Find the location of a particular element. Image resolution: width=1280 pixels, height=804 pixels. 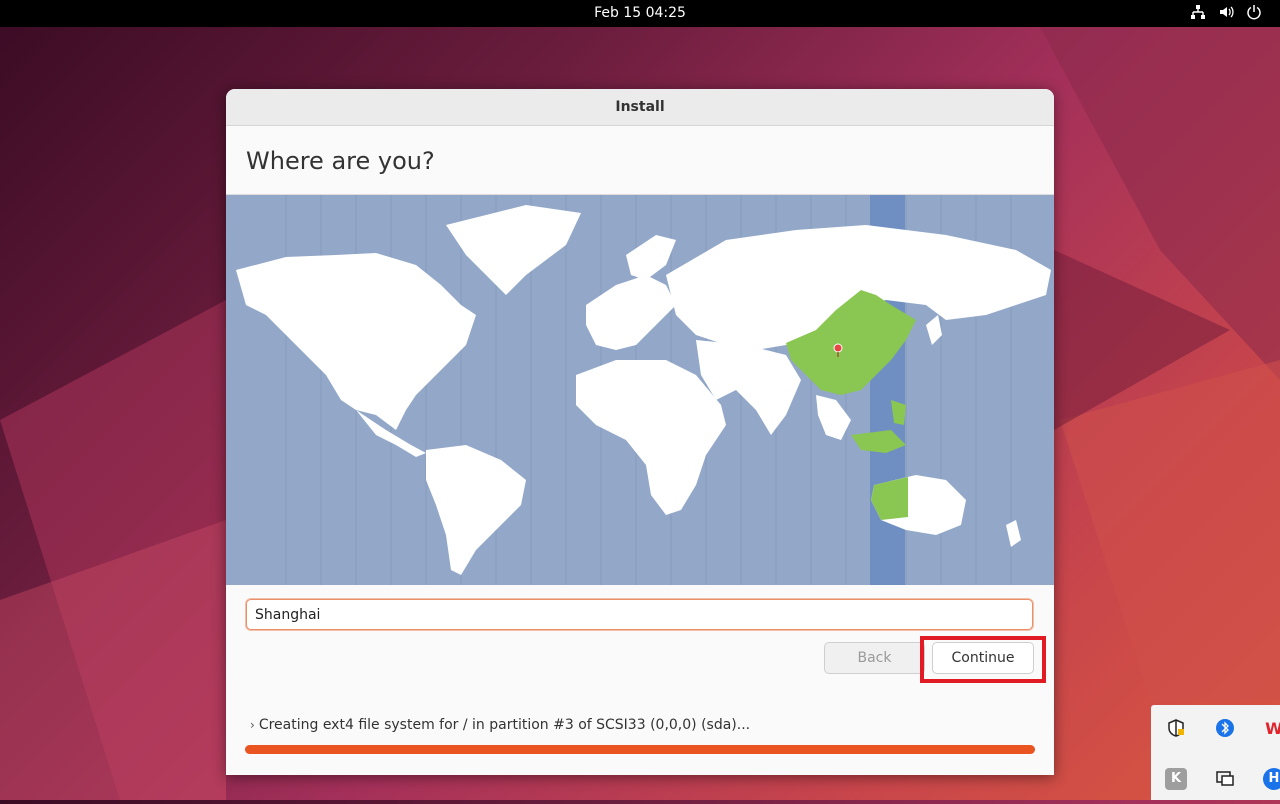

window-title: Install is located at coordinates (640, 107).